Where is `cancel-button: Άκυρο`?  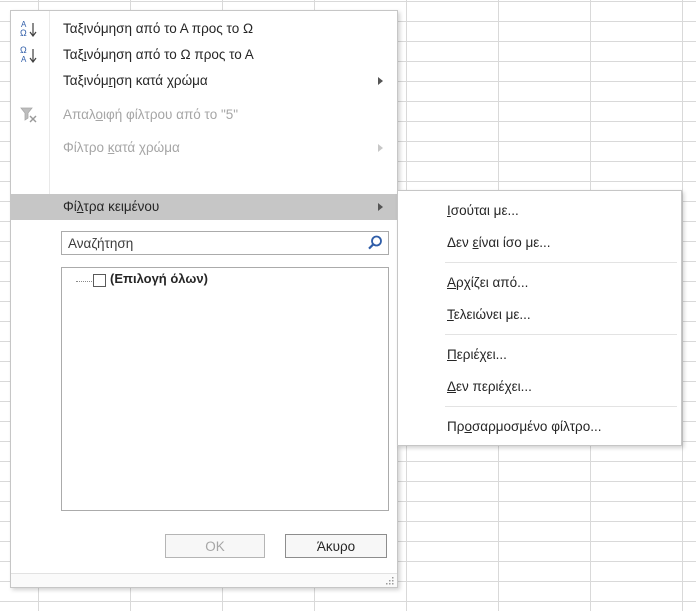
cancel-button: Άκυρο is located at coordinates (336, 546).